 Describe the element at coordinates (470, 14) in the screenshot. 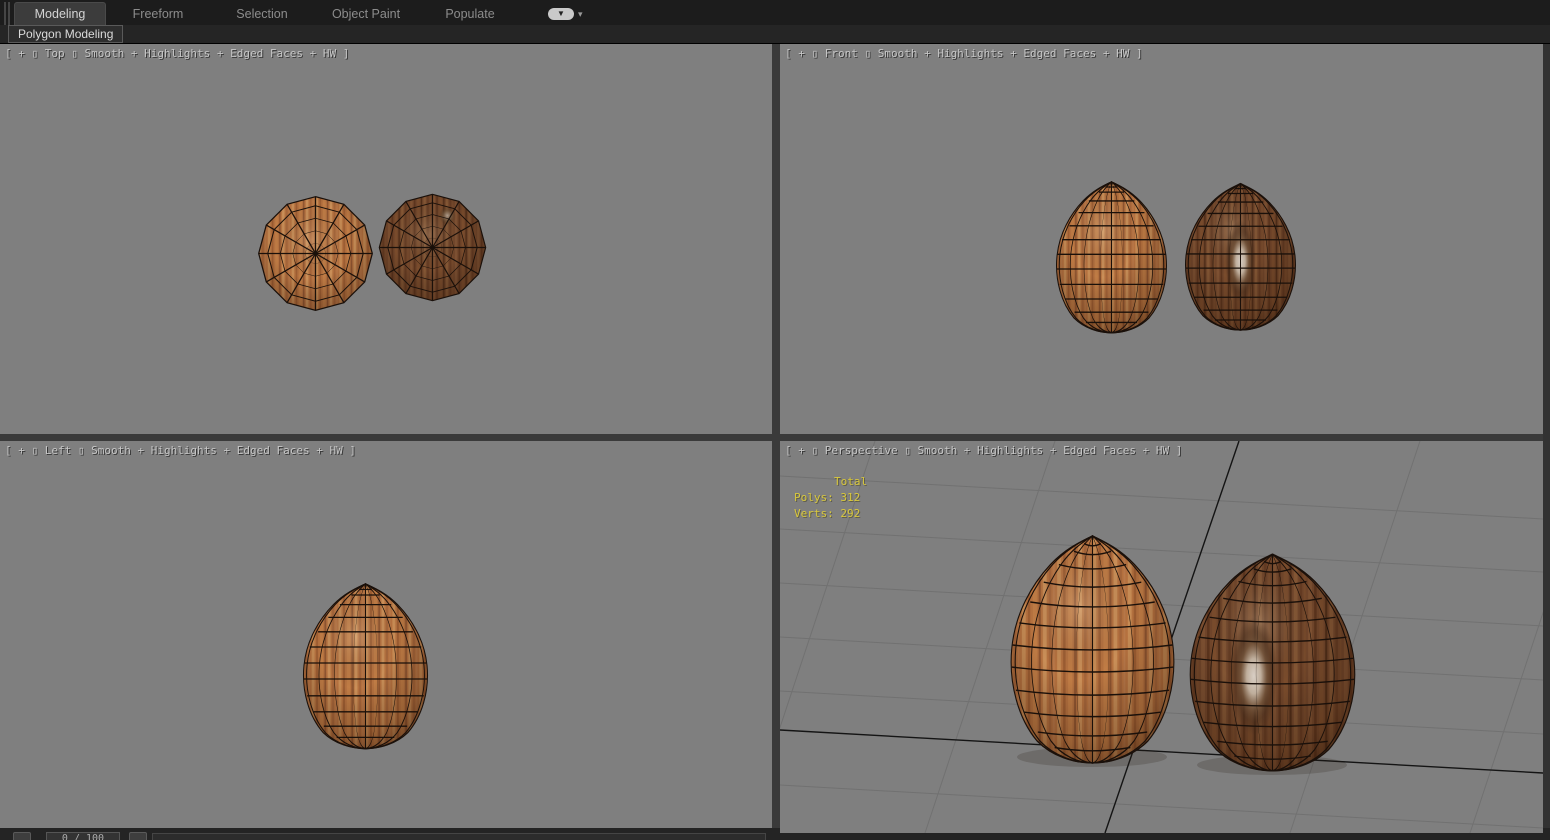

I see `tab-populate: Populate` at that location.